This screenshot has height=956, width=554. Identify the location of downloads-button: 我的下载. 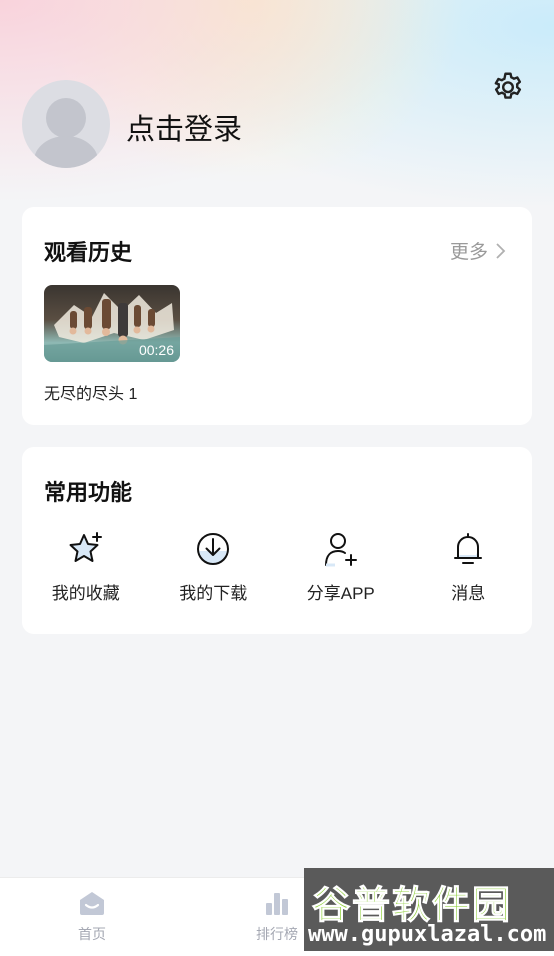
(214, 566).